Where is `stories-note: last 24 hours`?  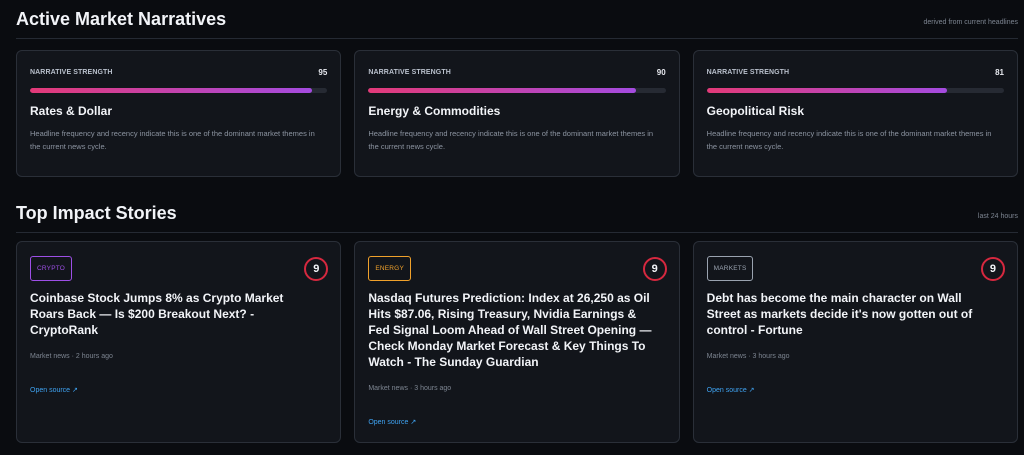
stories-note: last 24 hours is located at coordinates (997, 216).